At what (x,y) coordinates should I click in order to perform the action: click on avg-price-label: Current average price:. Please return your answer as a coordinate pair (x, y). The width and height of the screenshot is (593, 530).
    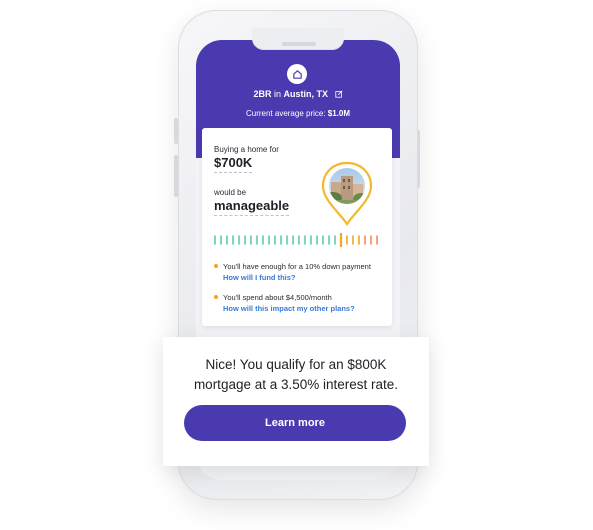
    Looking at the image, I should click on (285, 113).